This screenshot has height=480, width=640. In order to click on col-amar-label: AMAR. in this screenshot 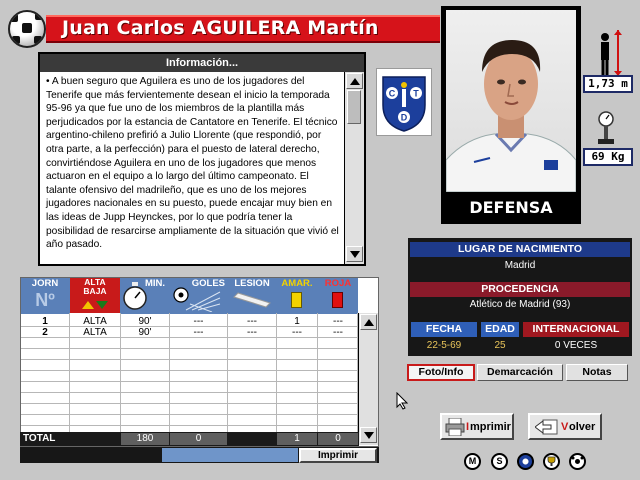, I will do `click(297, 283)`.